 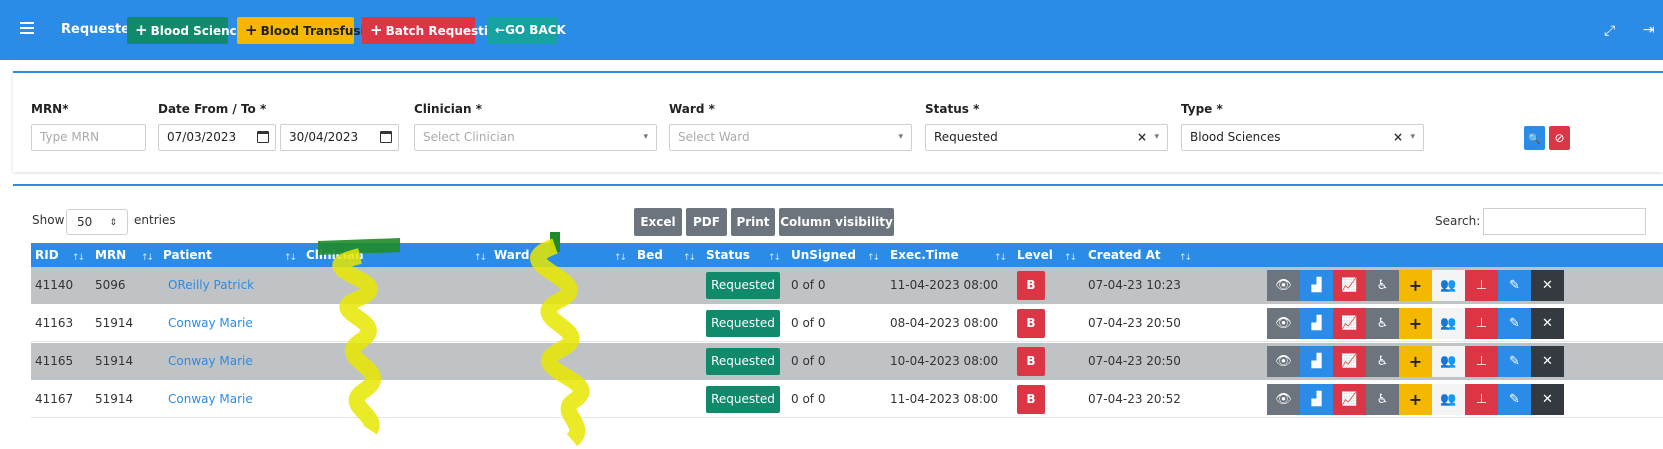 I want to click on print-button: Print, so click(x=753, y=222).